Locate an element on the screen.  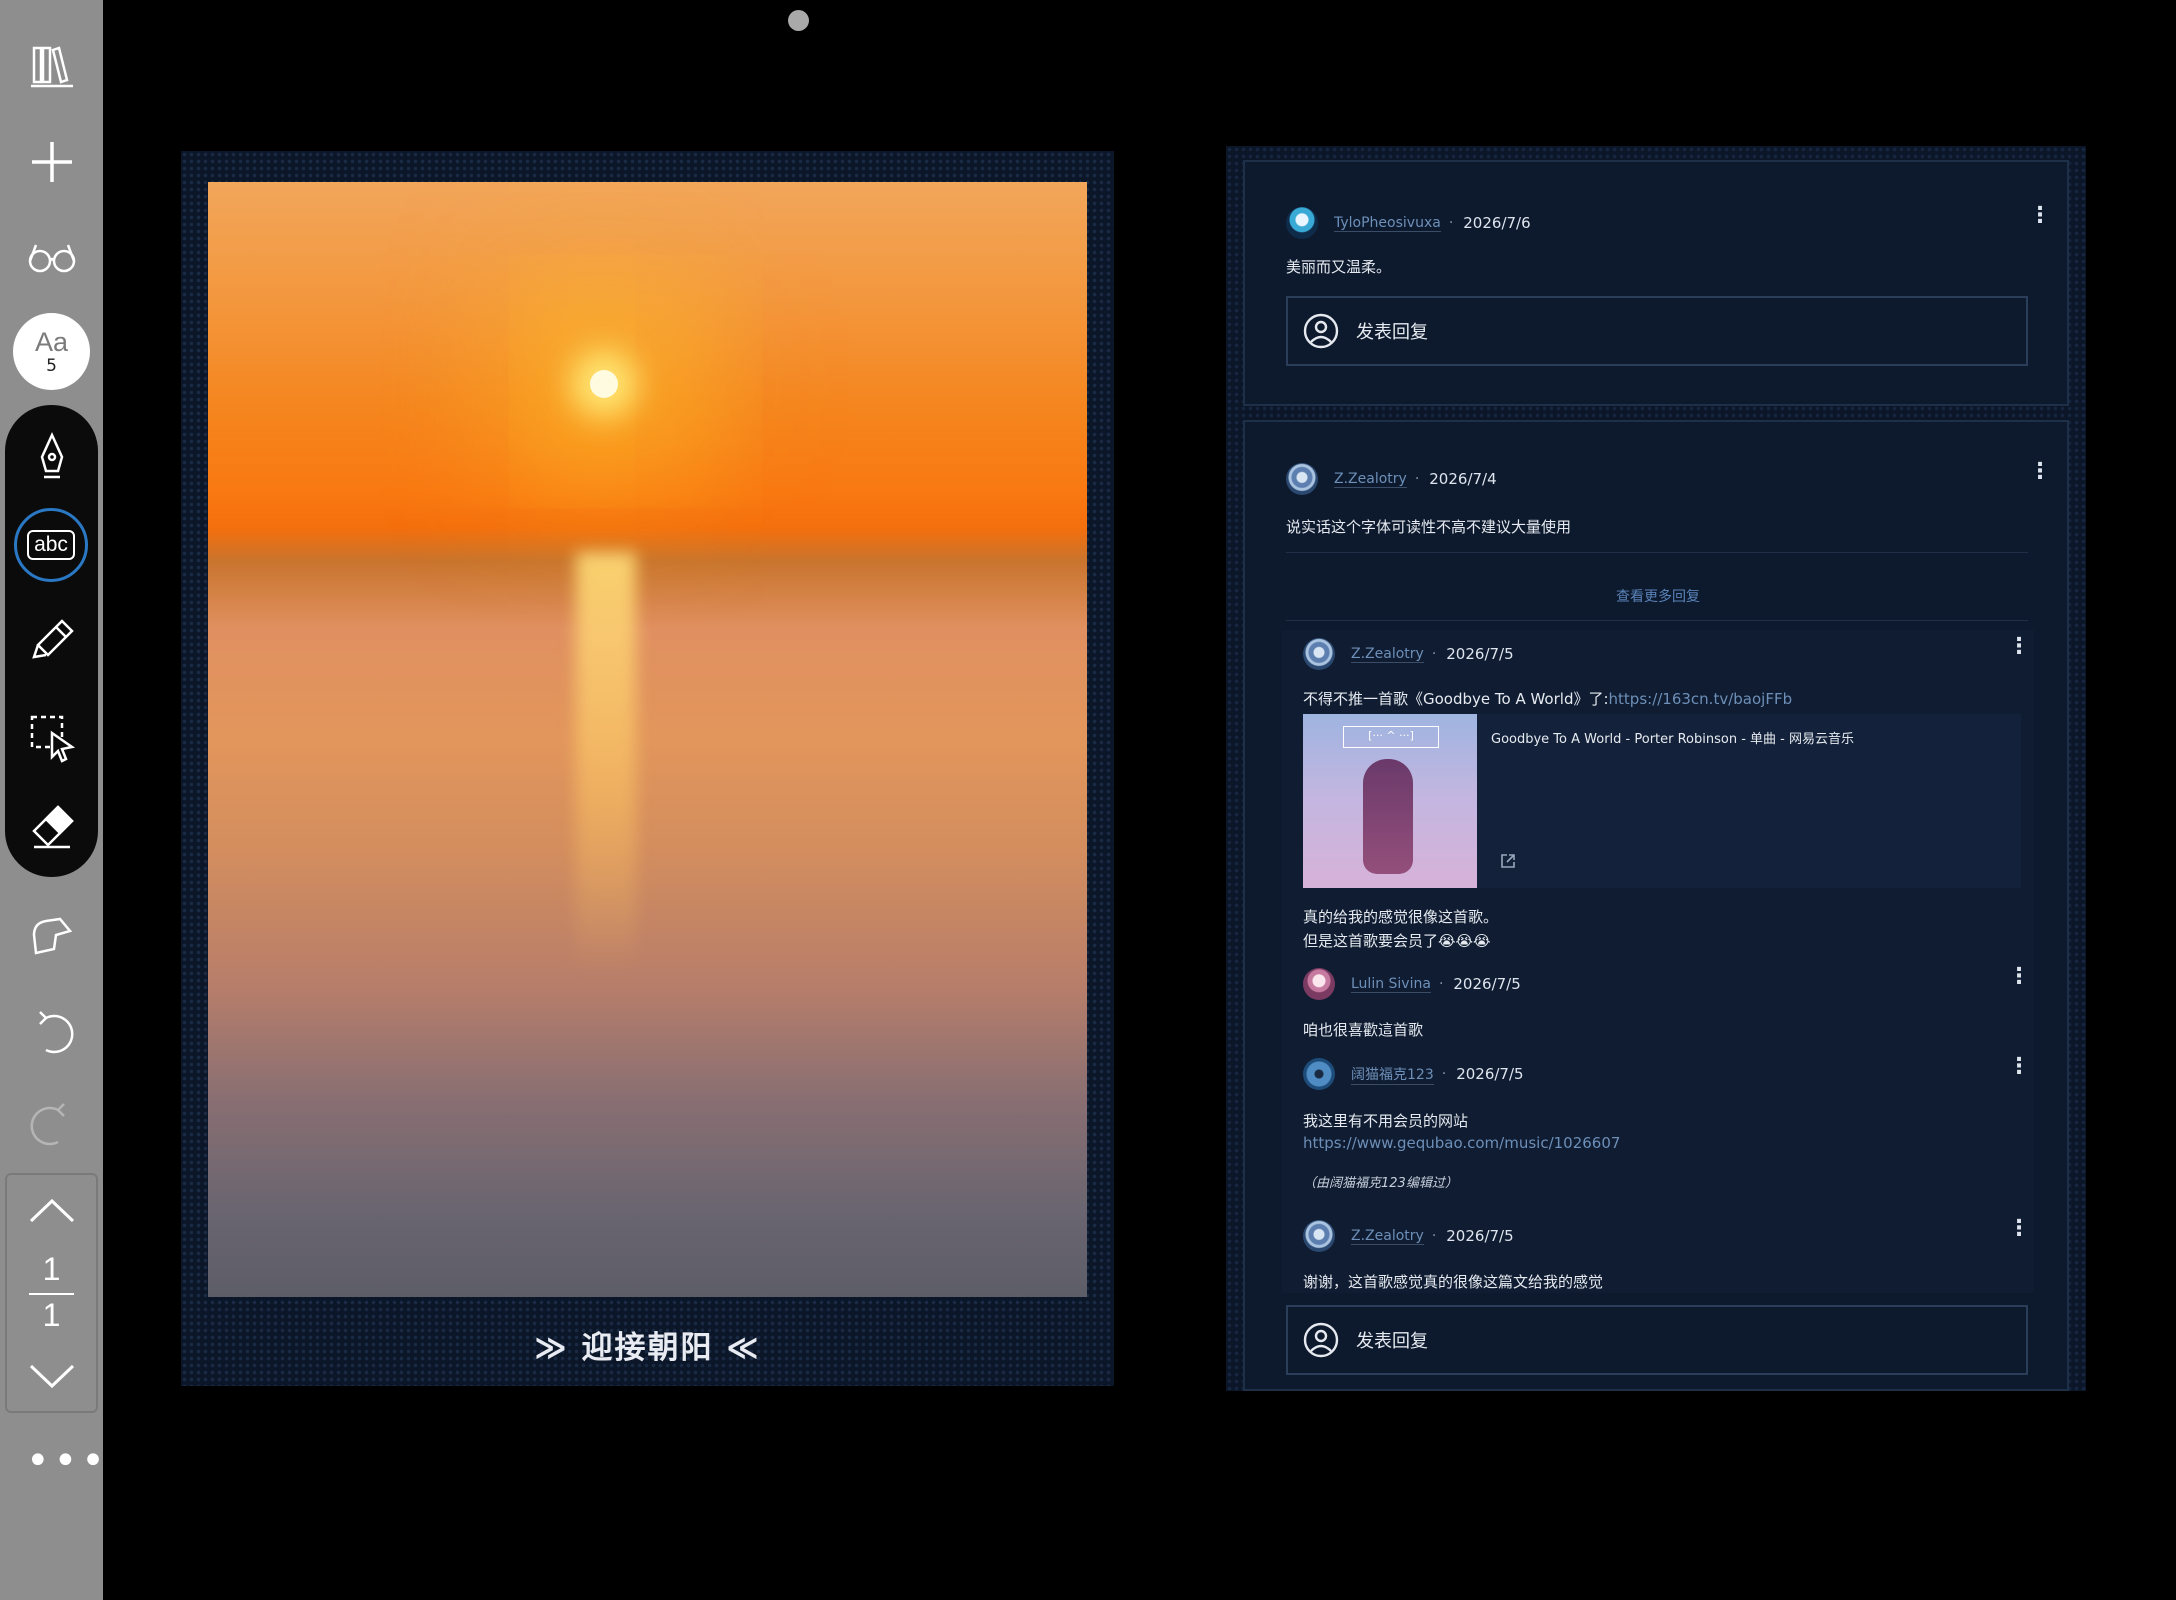
font-size-value: 5 is located at coordinates (51, 365).